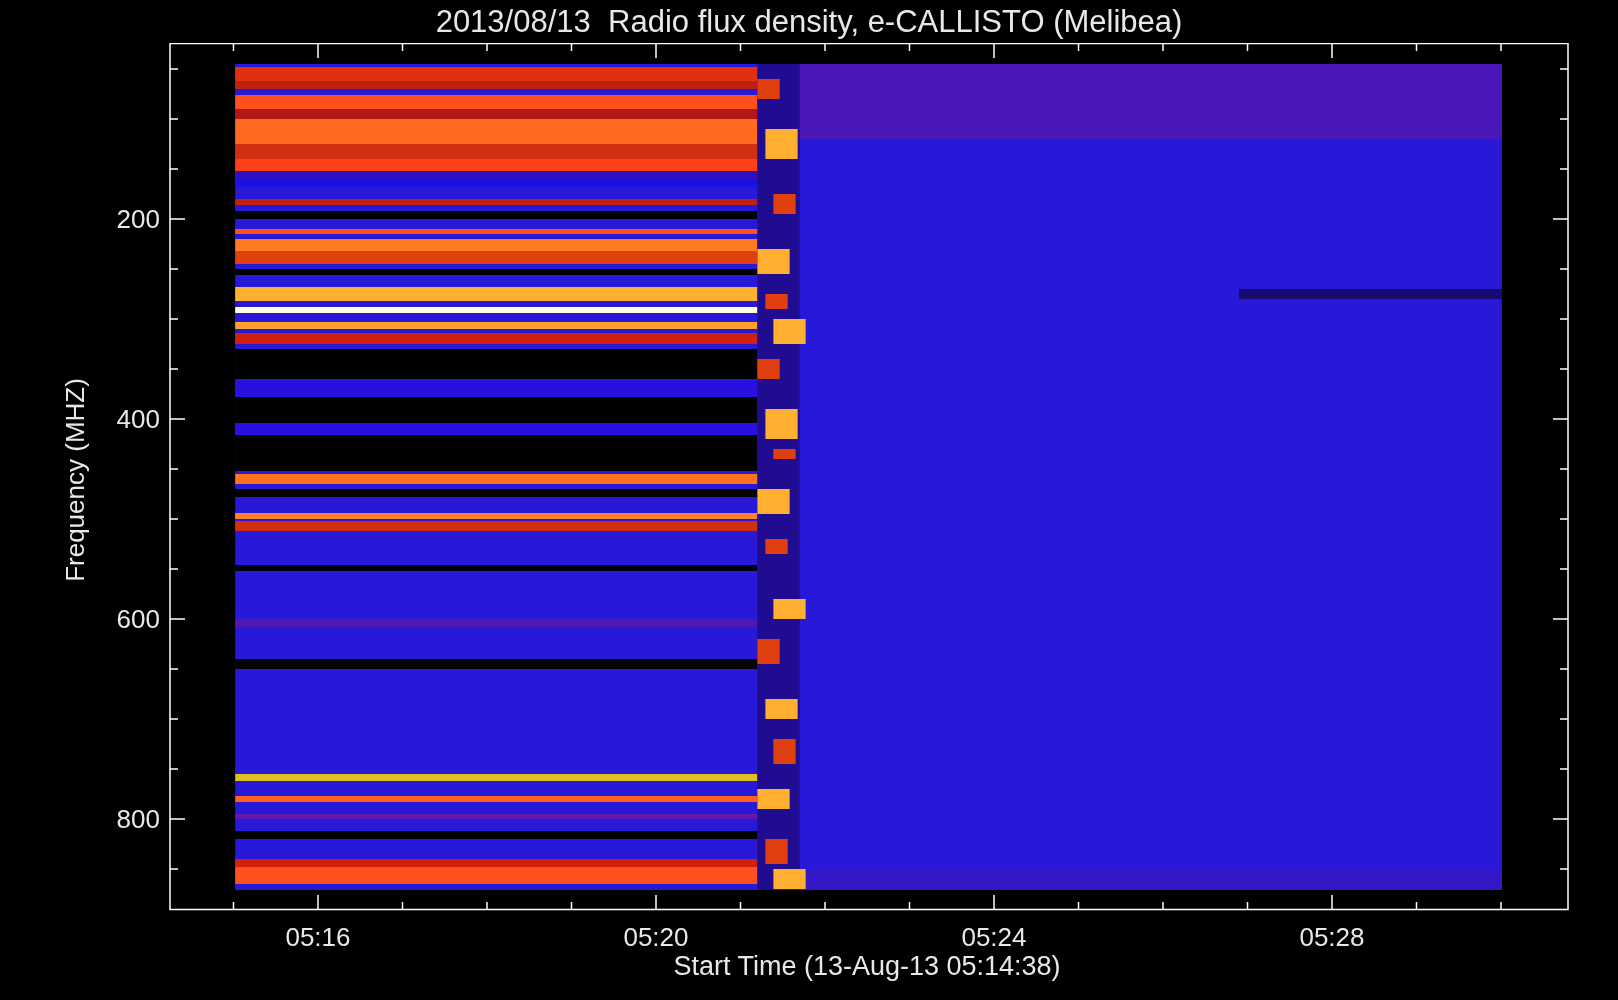  Describe the element at coordinates (75, 480) in the screenshot. I see `y-axis-title: Frequency (MHZ)` at that location.